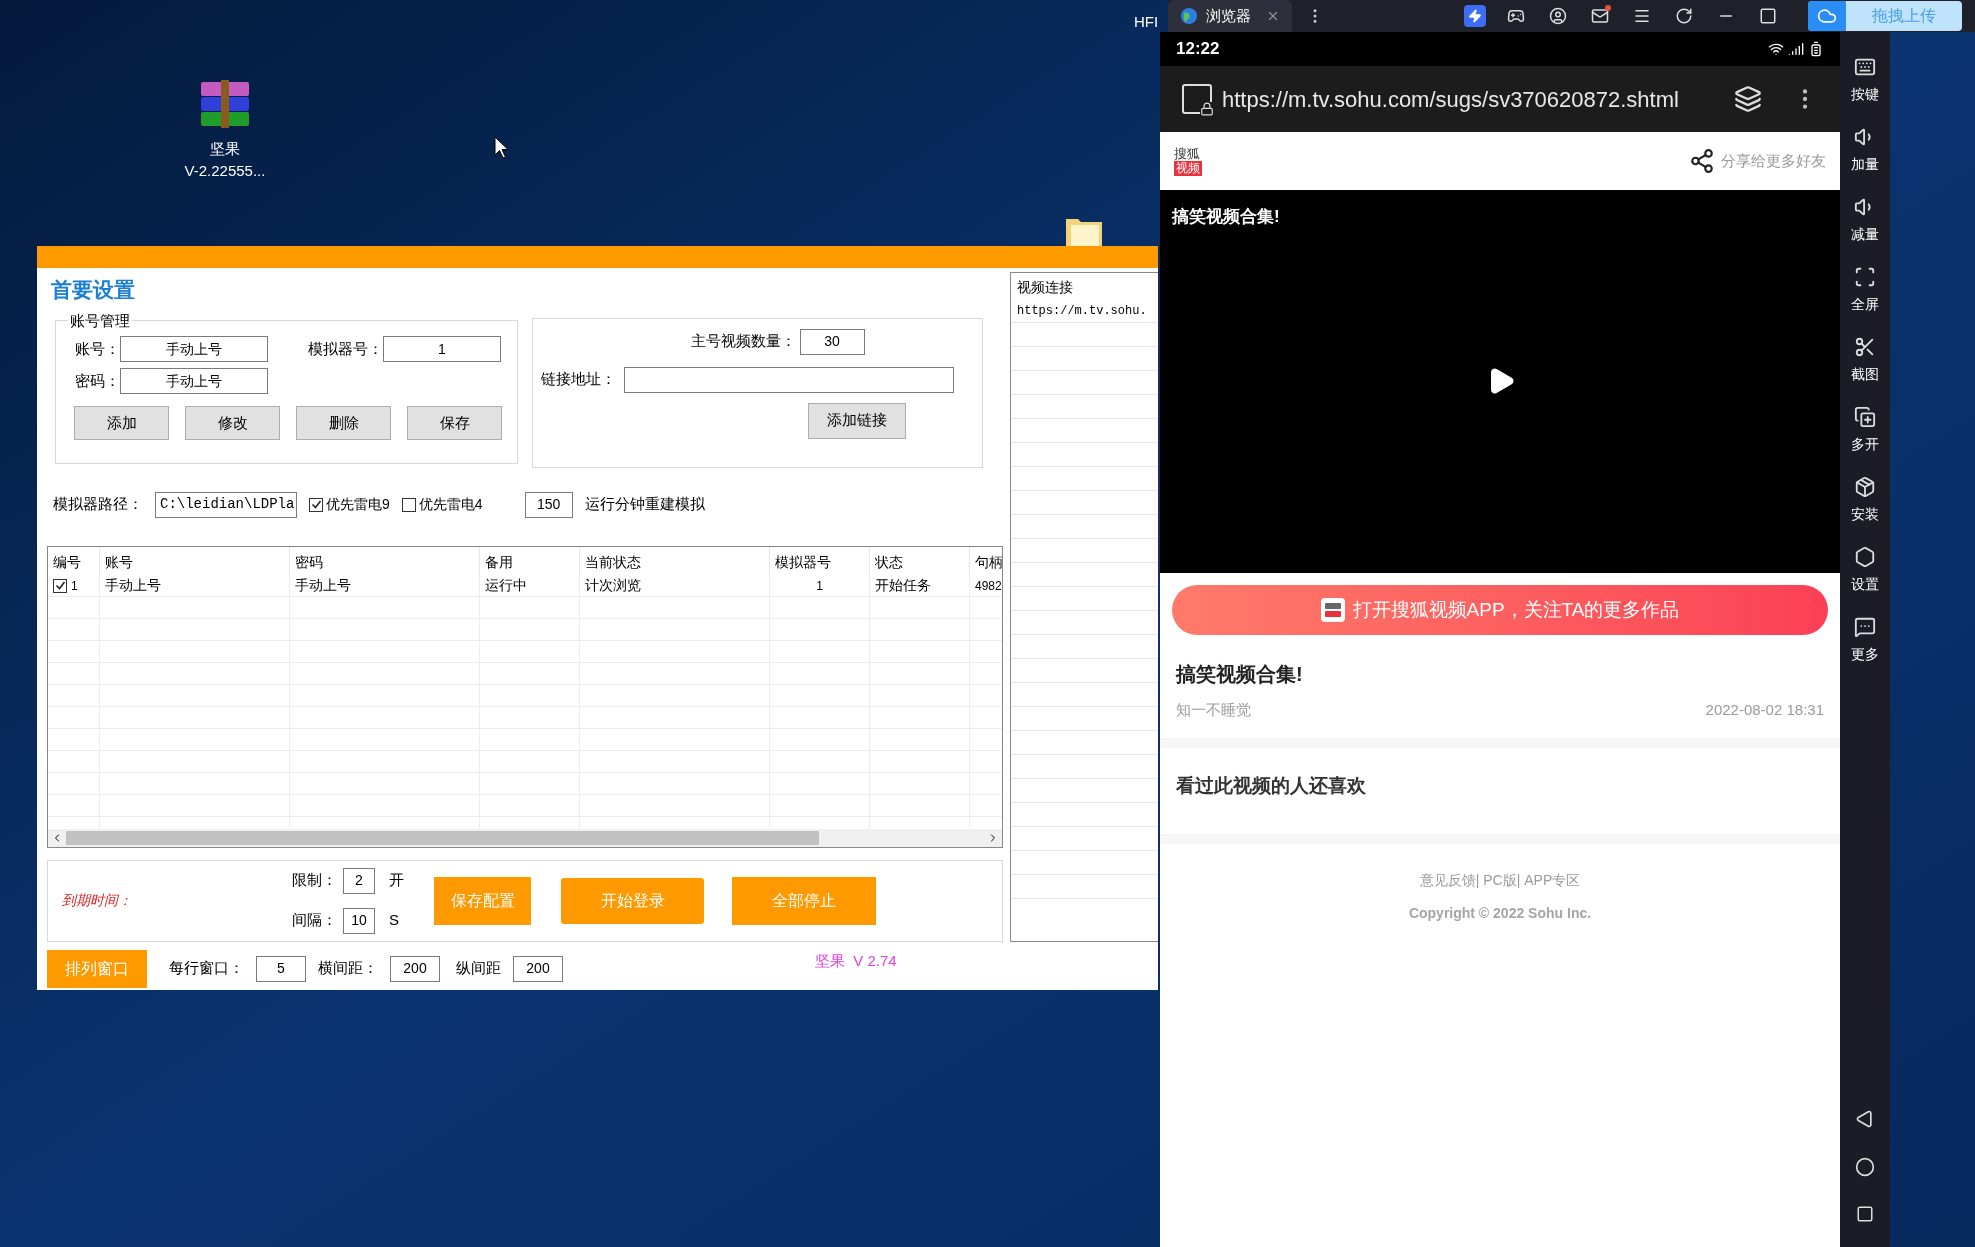  Describe the element at coordinates (206, 968) in the screenshot. I see `field-label: 每行窗口：` at that location.